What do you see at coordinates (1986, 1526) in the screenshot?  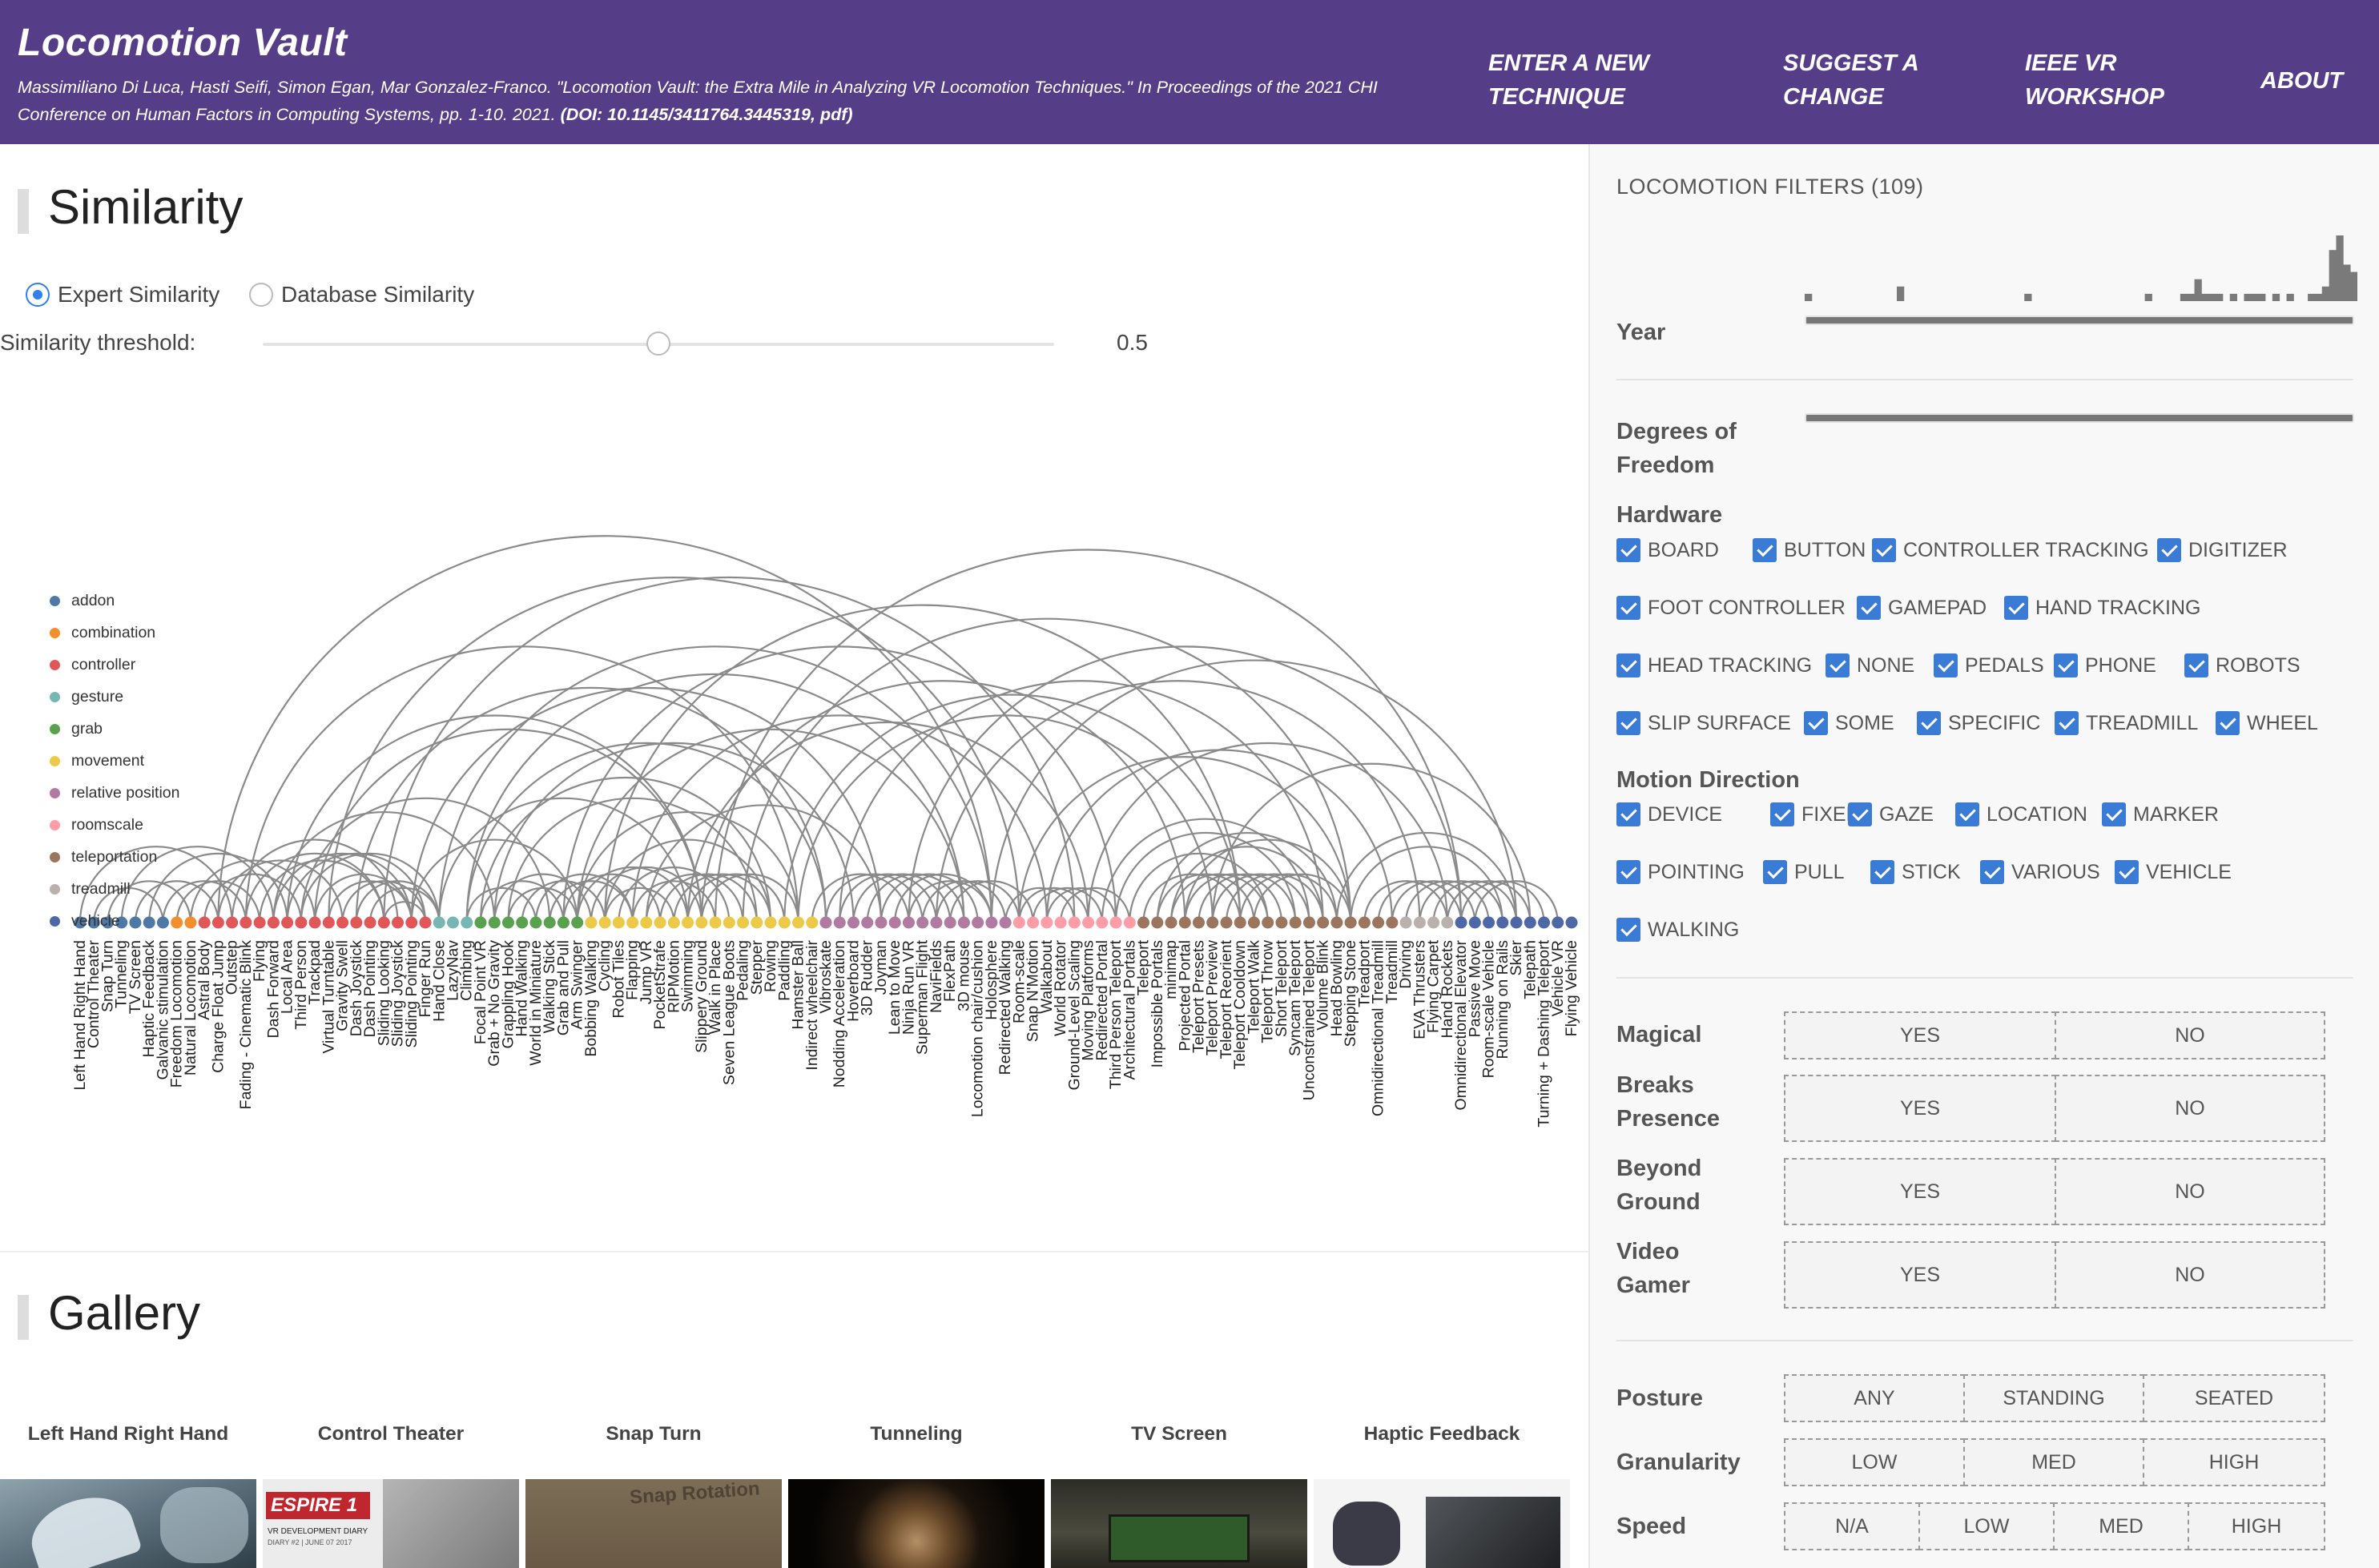 I see `speed-low-button: LOW` at bounding box center [1986, 1526].